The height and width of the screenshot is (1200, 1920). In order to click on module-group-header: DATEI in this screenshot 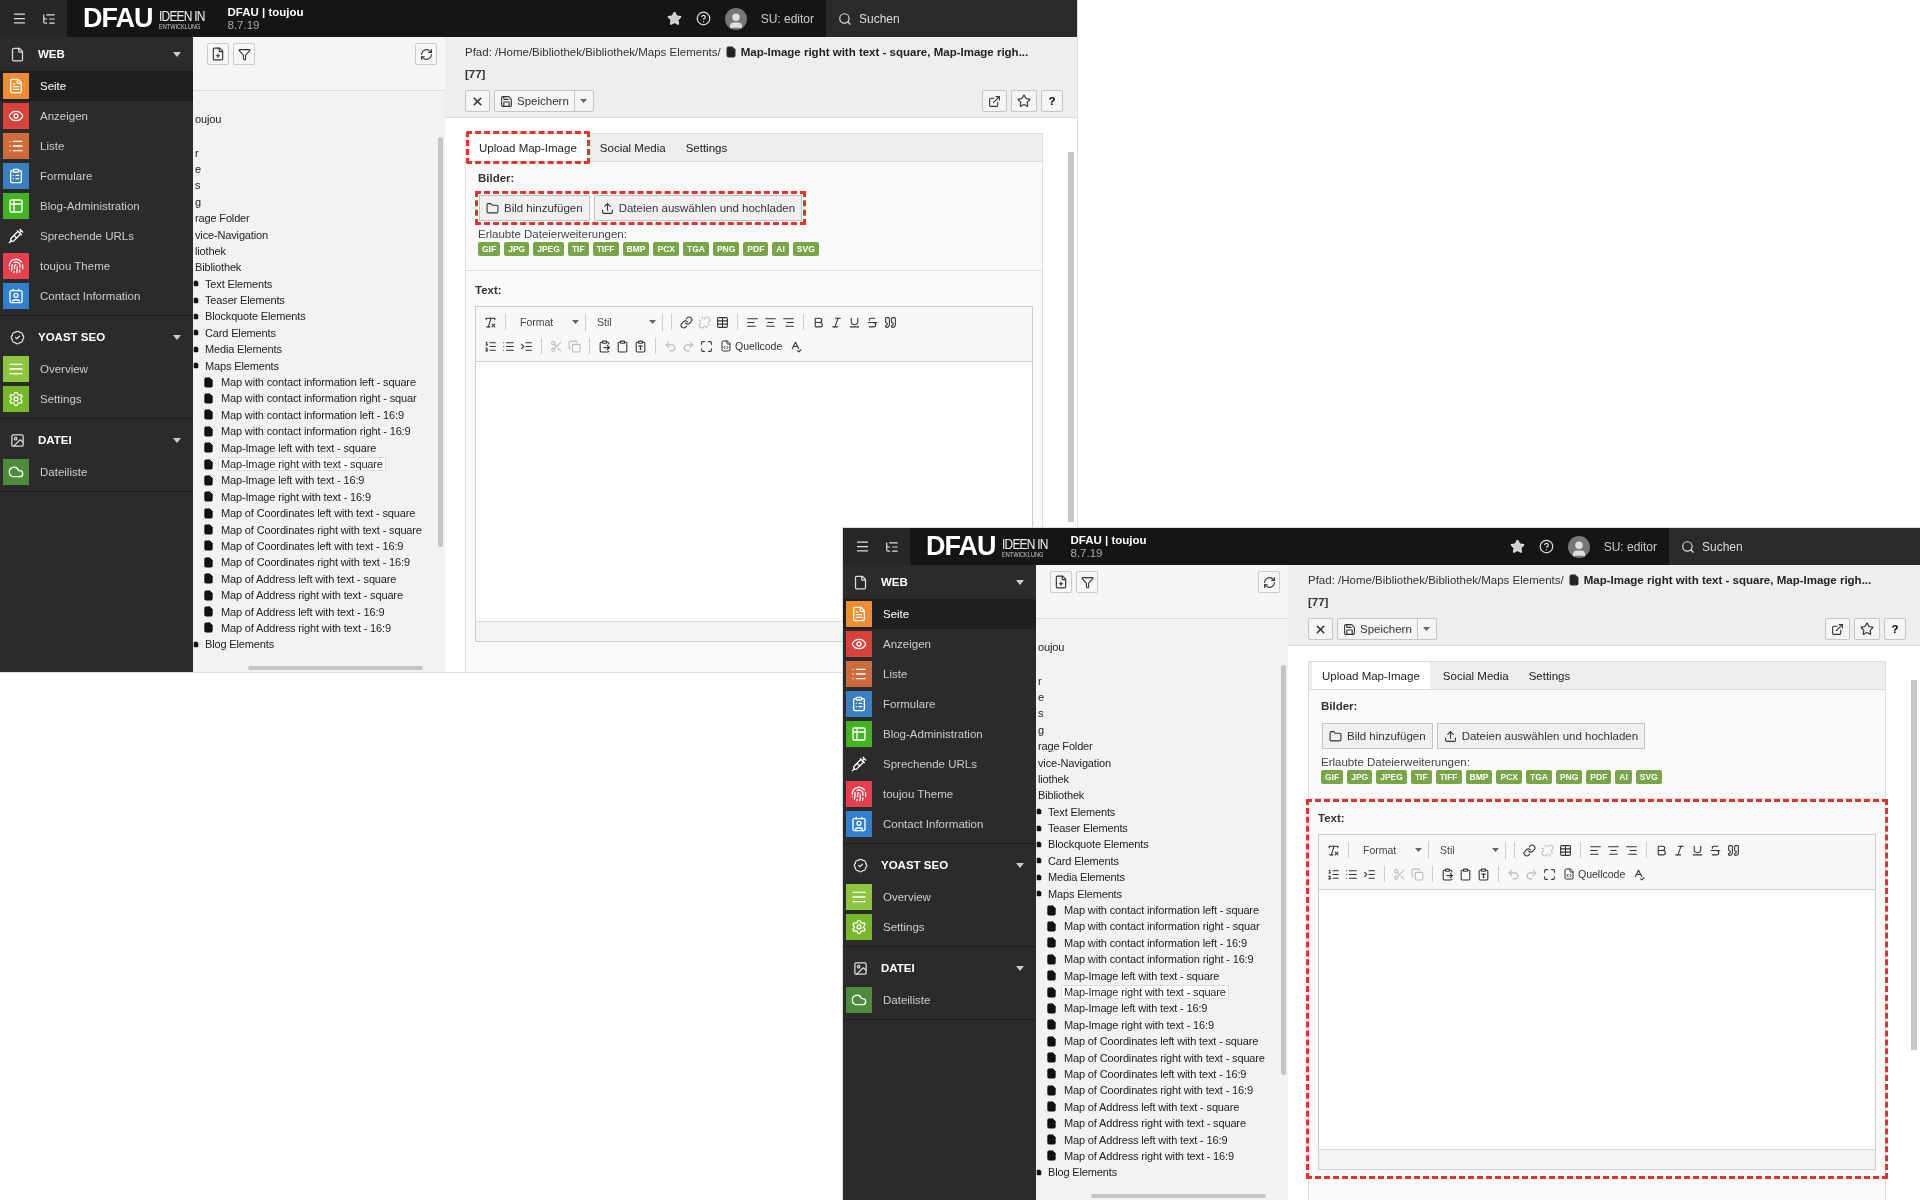, I will do `click(96, 440)`.